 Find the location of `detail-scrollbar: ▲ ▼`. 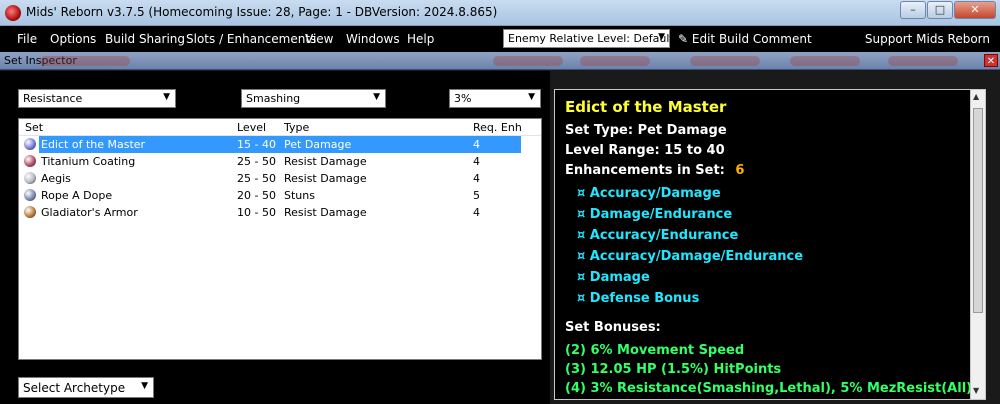

detail-scrollbar: ▲ ▼ is located at coordinates (978, 244).